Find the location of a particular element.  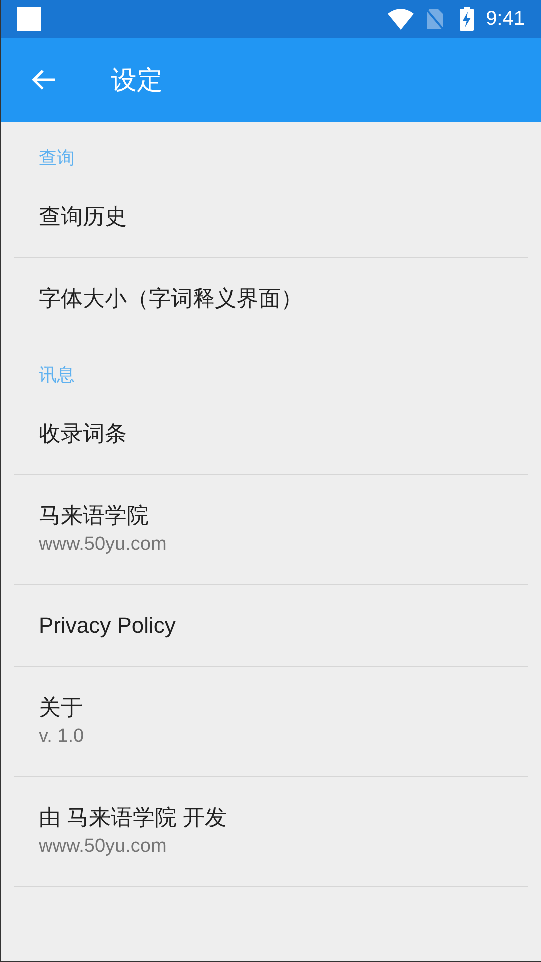

item-subtitle: v. 1.0 is located at coordinates (62, 736).